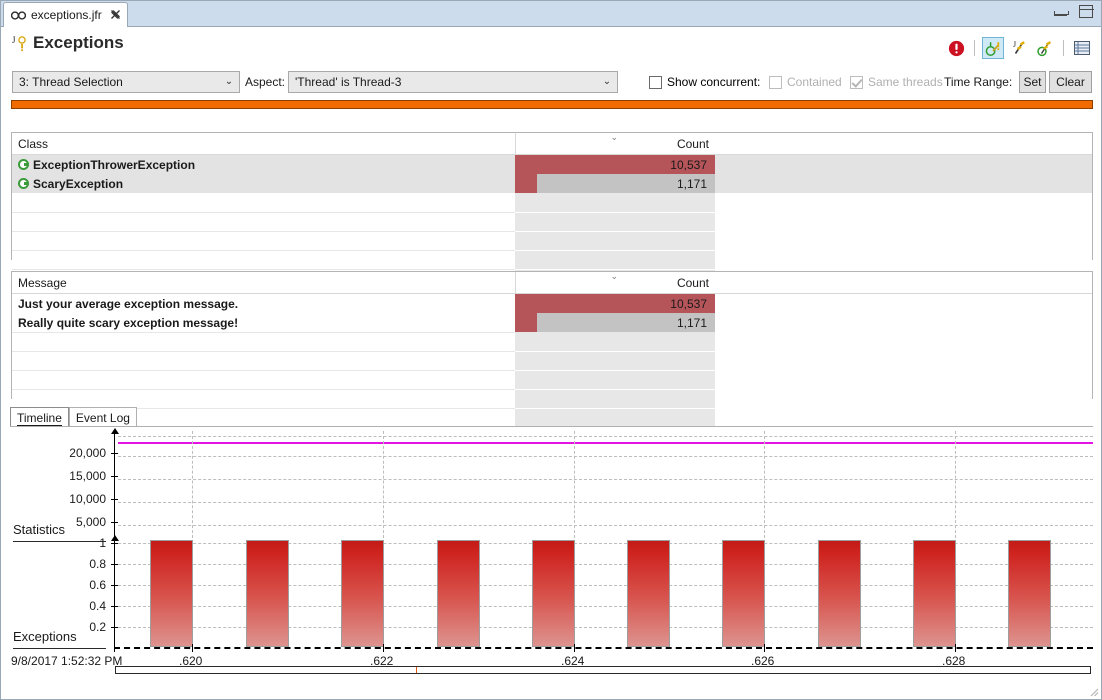 The image size is (1102, 700). I want to click on window-controls, so click(1074, 11).